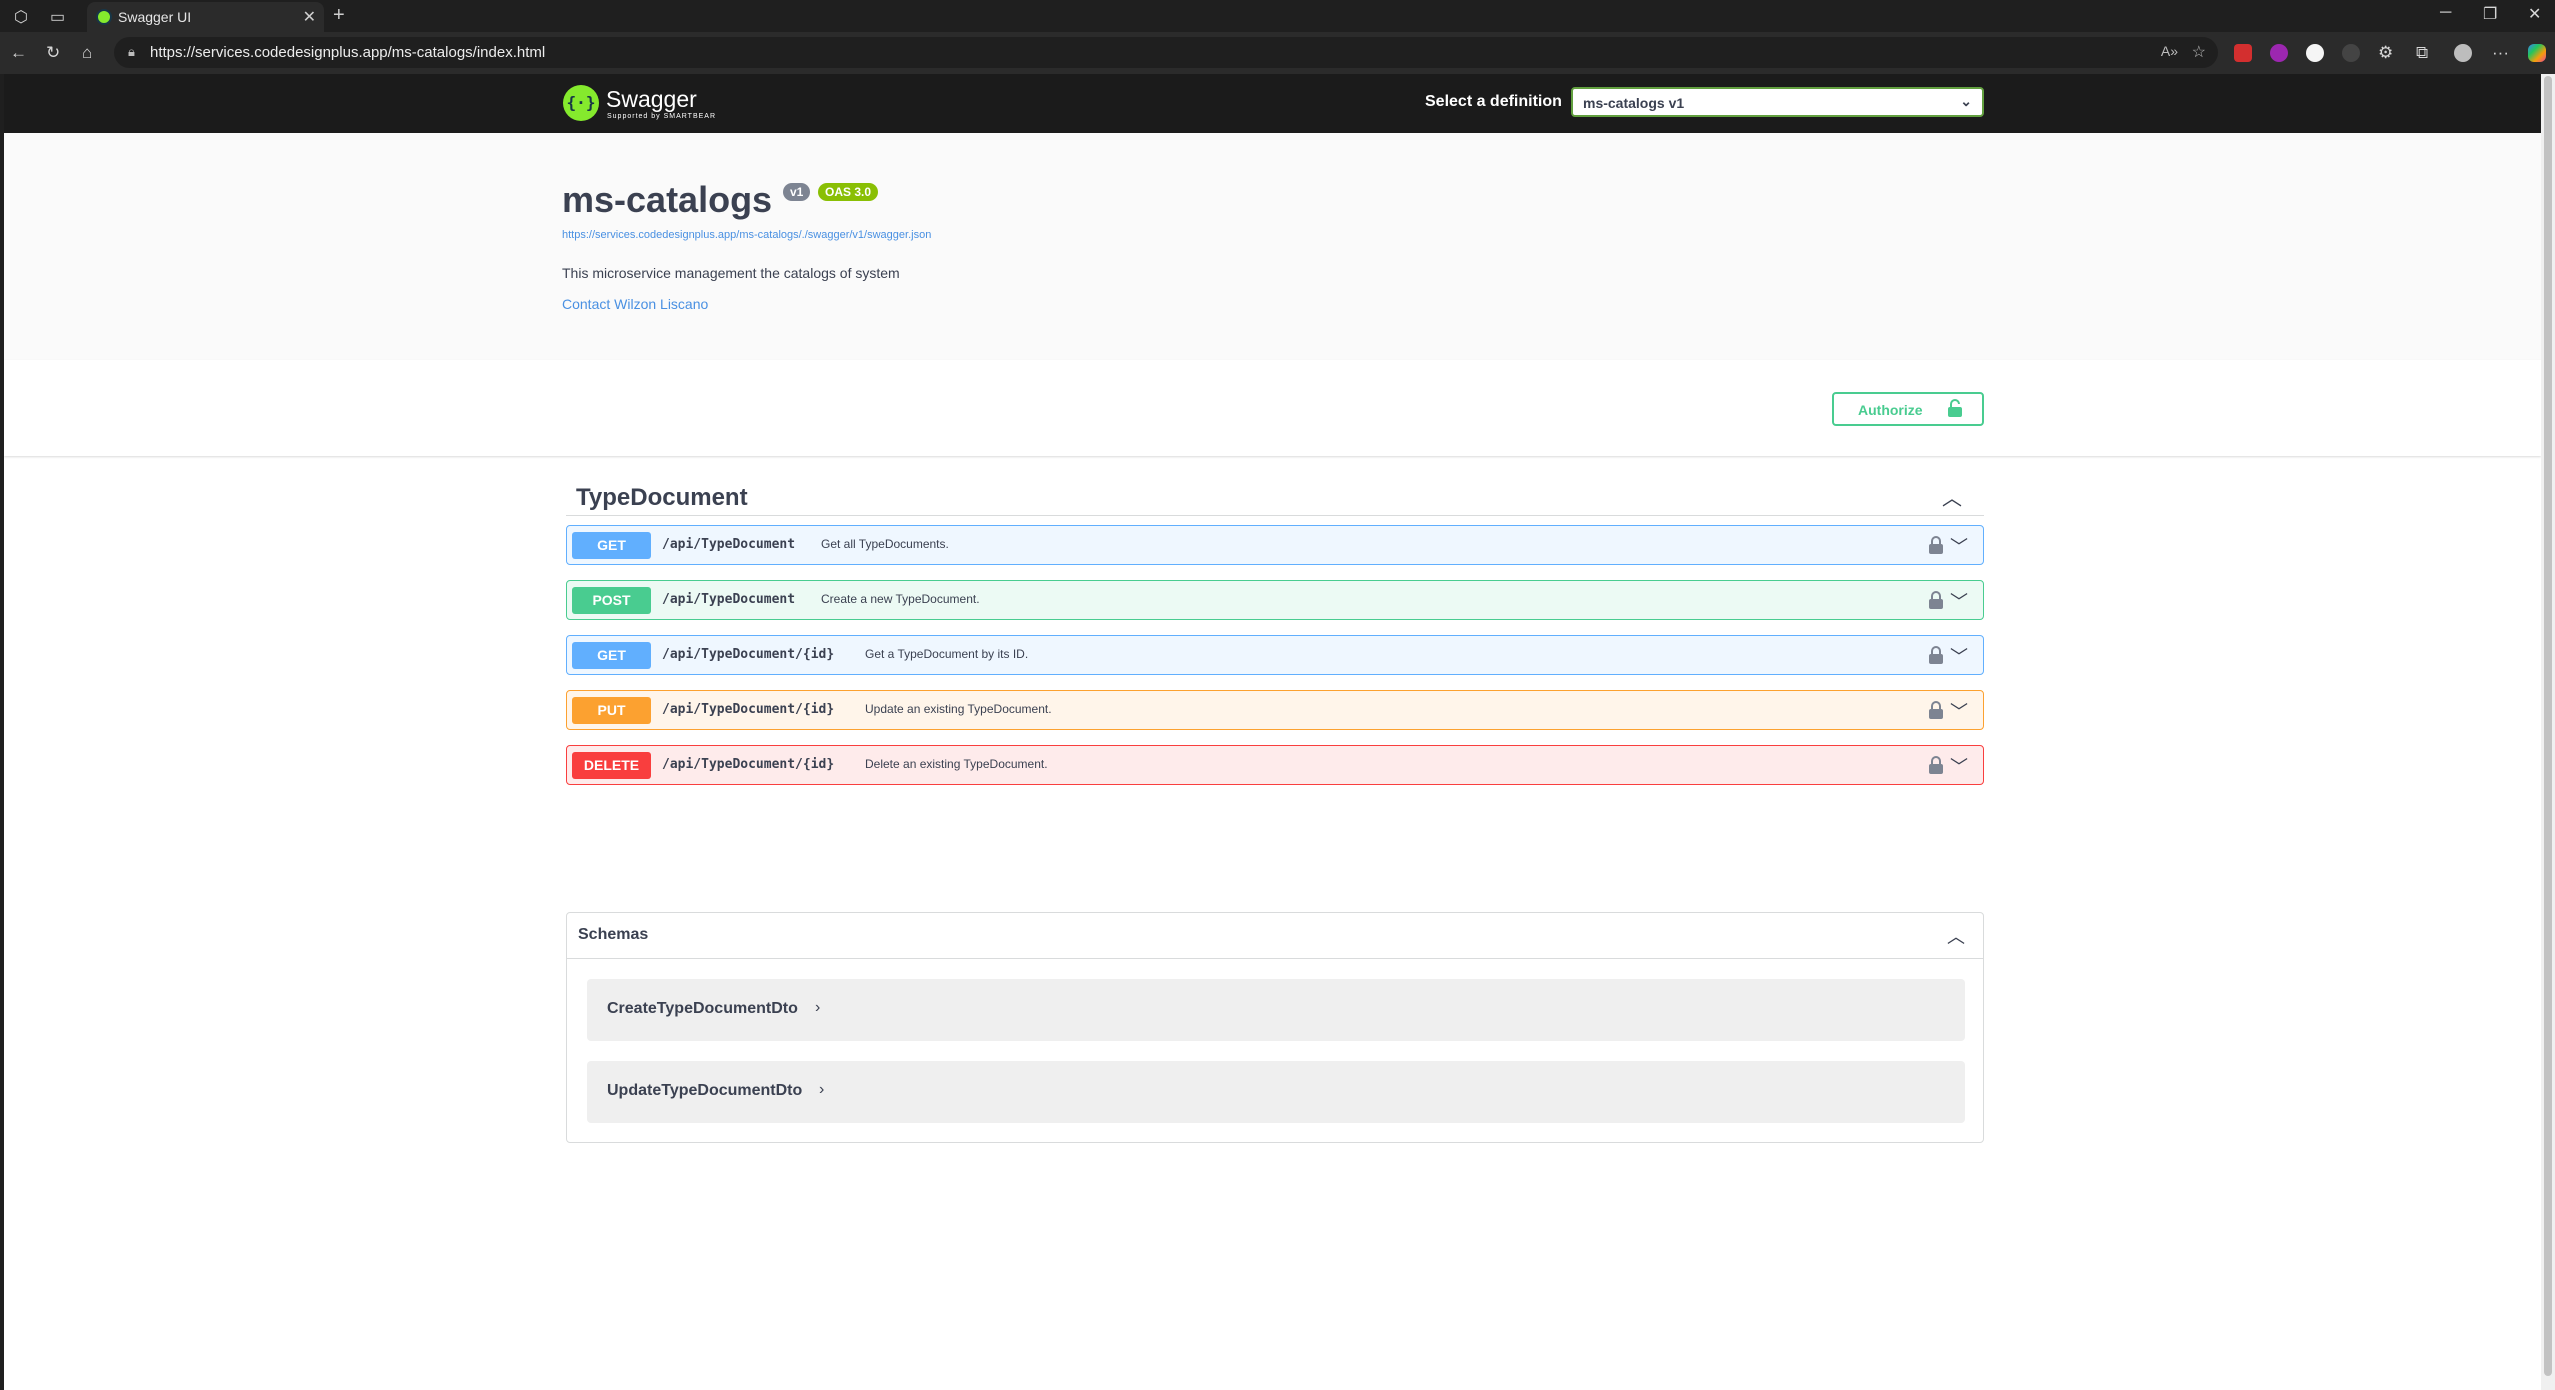  I want to click on tab-actions-icon: ▭, so click(57, 17).